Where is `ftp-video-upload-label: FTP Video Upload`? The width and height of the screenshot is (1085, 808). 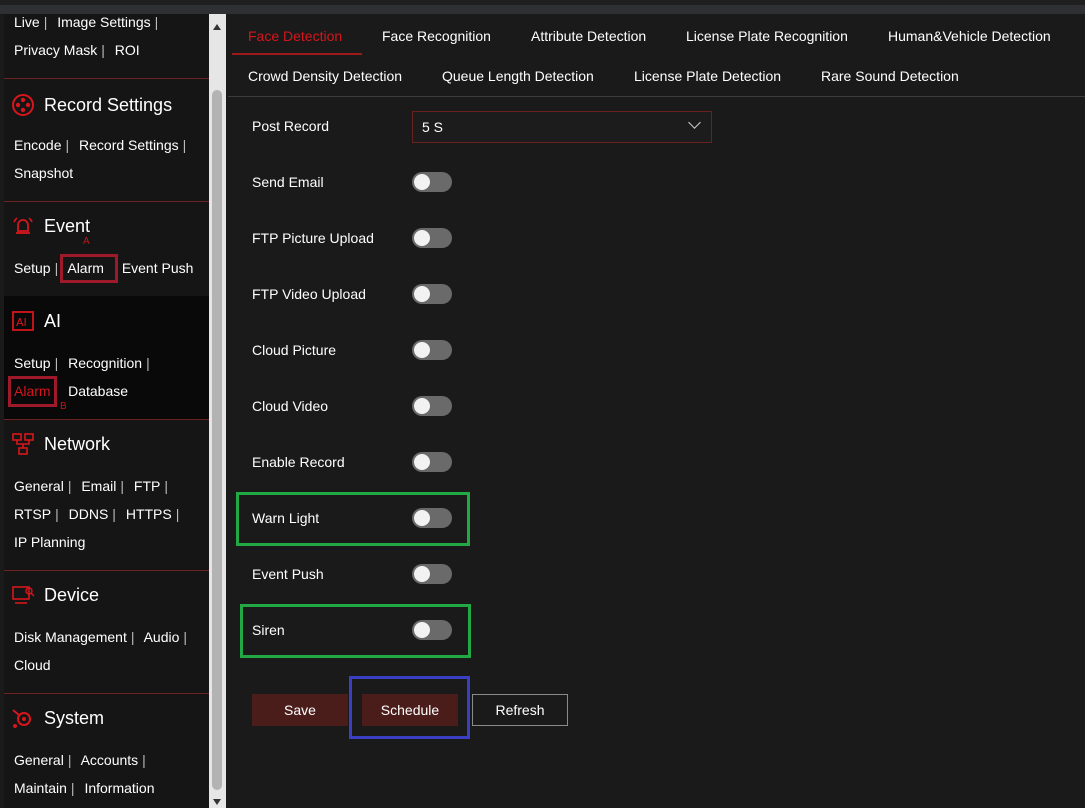
ftp-video-upload-label: FTP Video Upload is located at coordinates (309, 294).